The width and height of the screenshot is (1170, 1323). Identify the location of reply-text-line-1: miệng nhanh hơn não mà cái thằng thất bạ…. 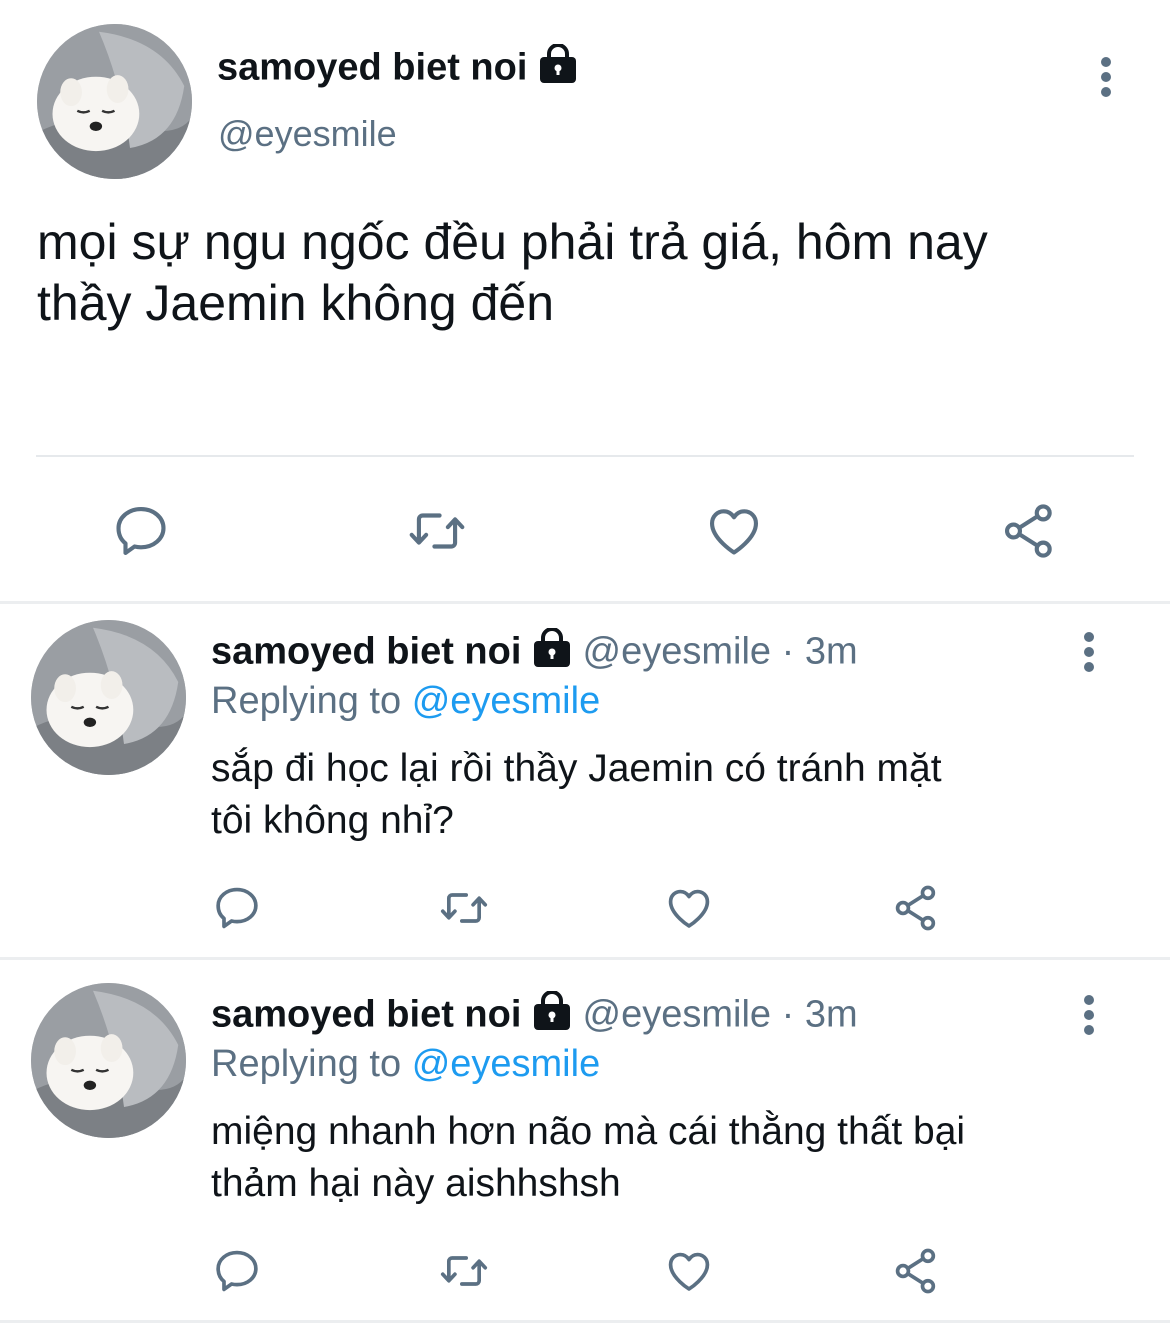
(588, 1131).